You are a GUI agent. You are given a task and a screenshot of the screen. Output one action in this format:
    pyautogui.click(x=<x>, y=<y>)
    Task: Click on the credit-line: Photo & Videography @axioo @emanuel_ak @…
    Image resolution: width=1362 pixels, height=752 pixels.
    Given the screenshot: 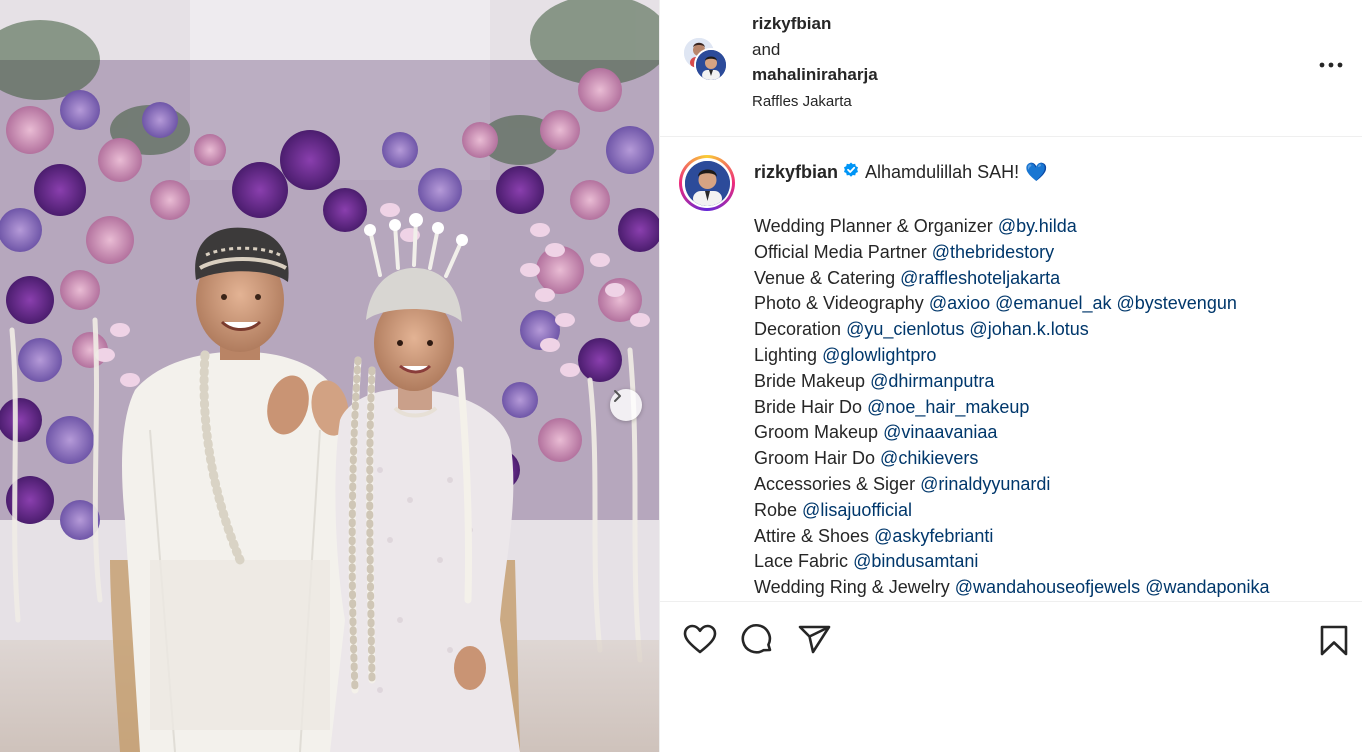 What is the action you would take?
    pyautogui.click(x=1012, y=304)
    